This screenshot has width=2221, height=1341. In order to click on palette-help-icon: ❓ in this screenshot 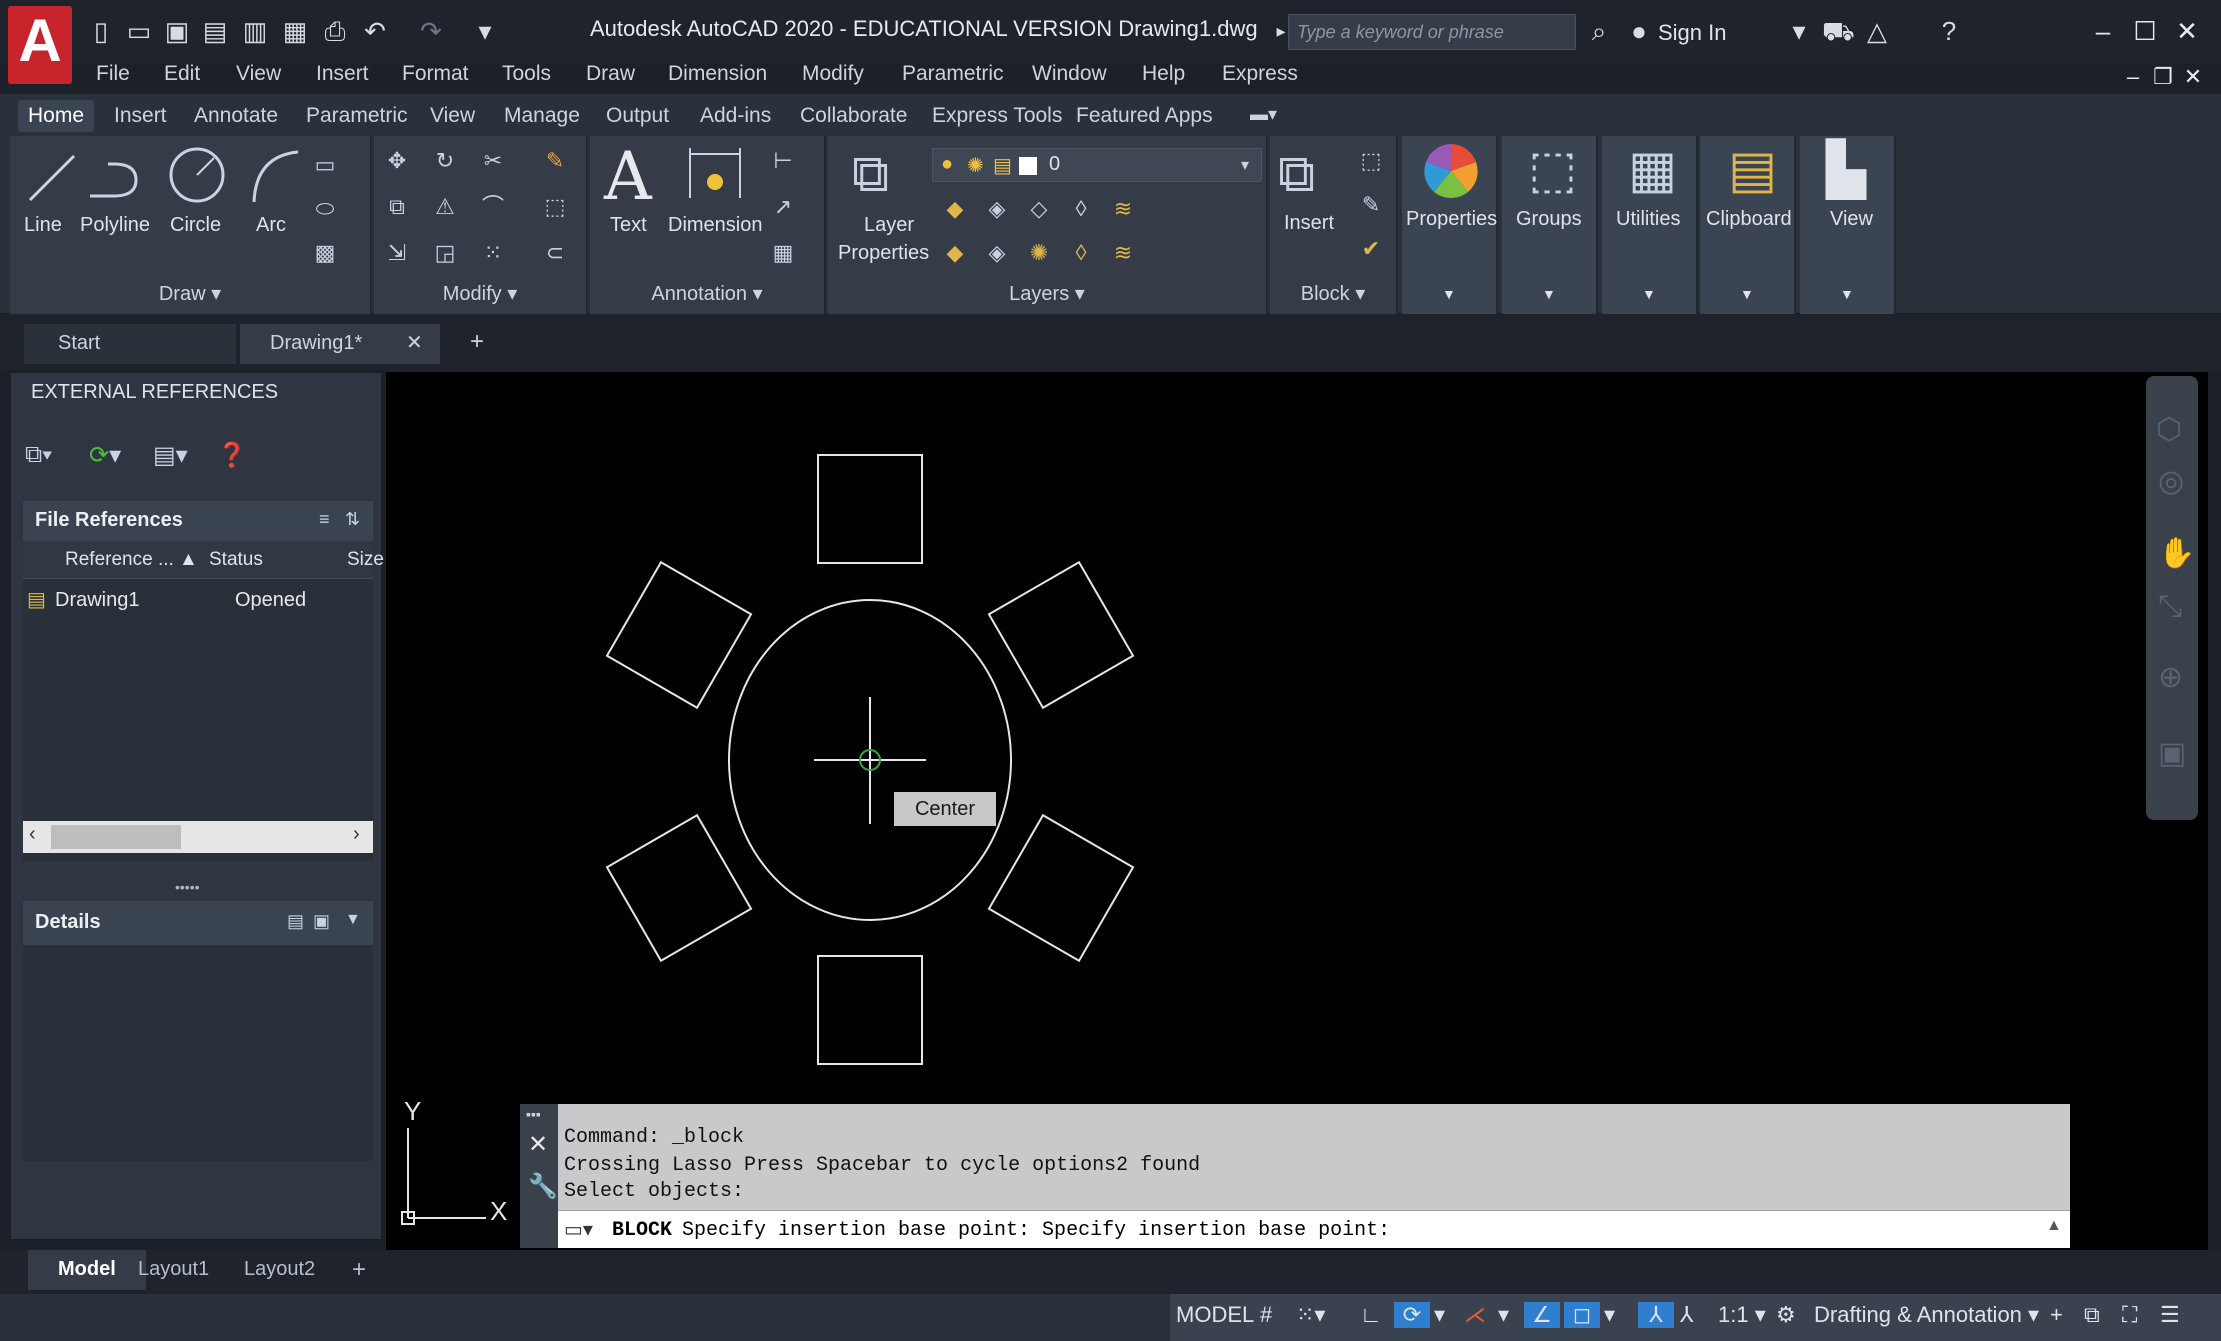, I will do `click(232, 455)`.